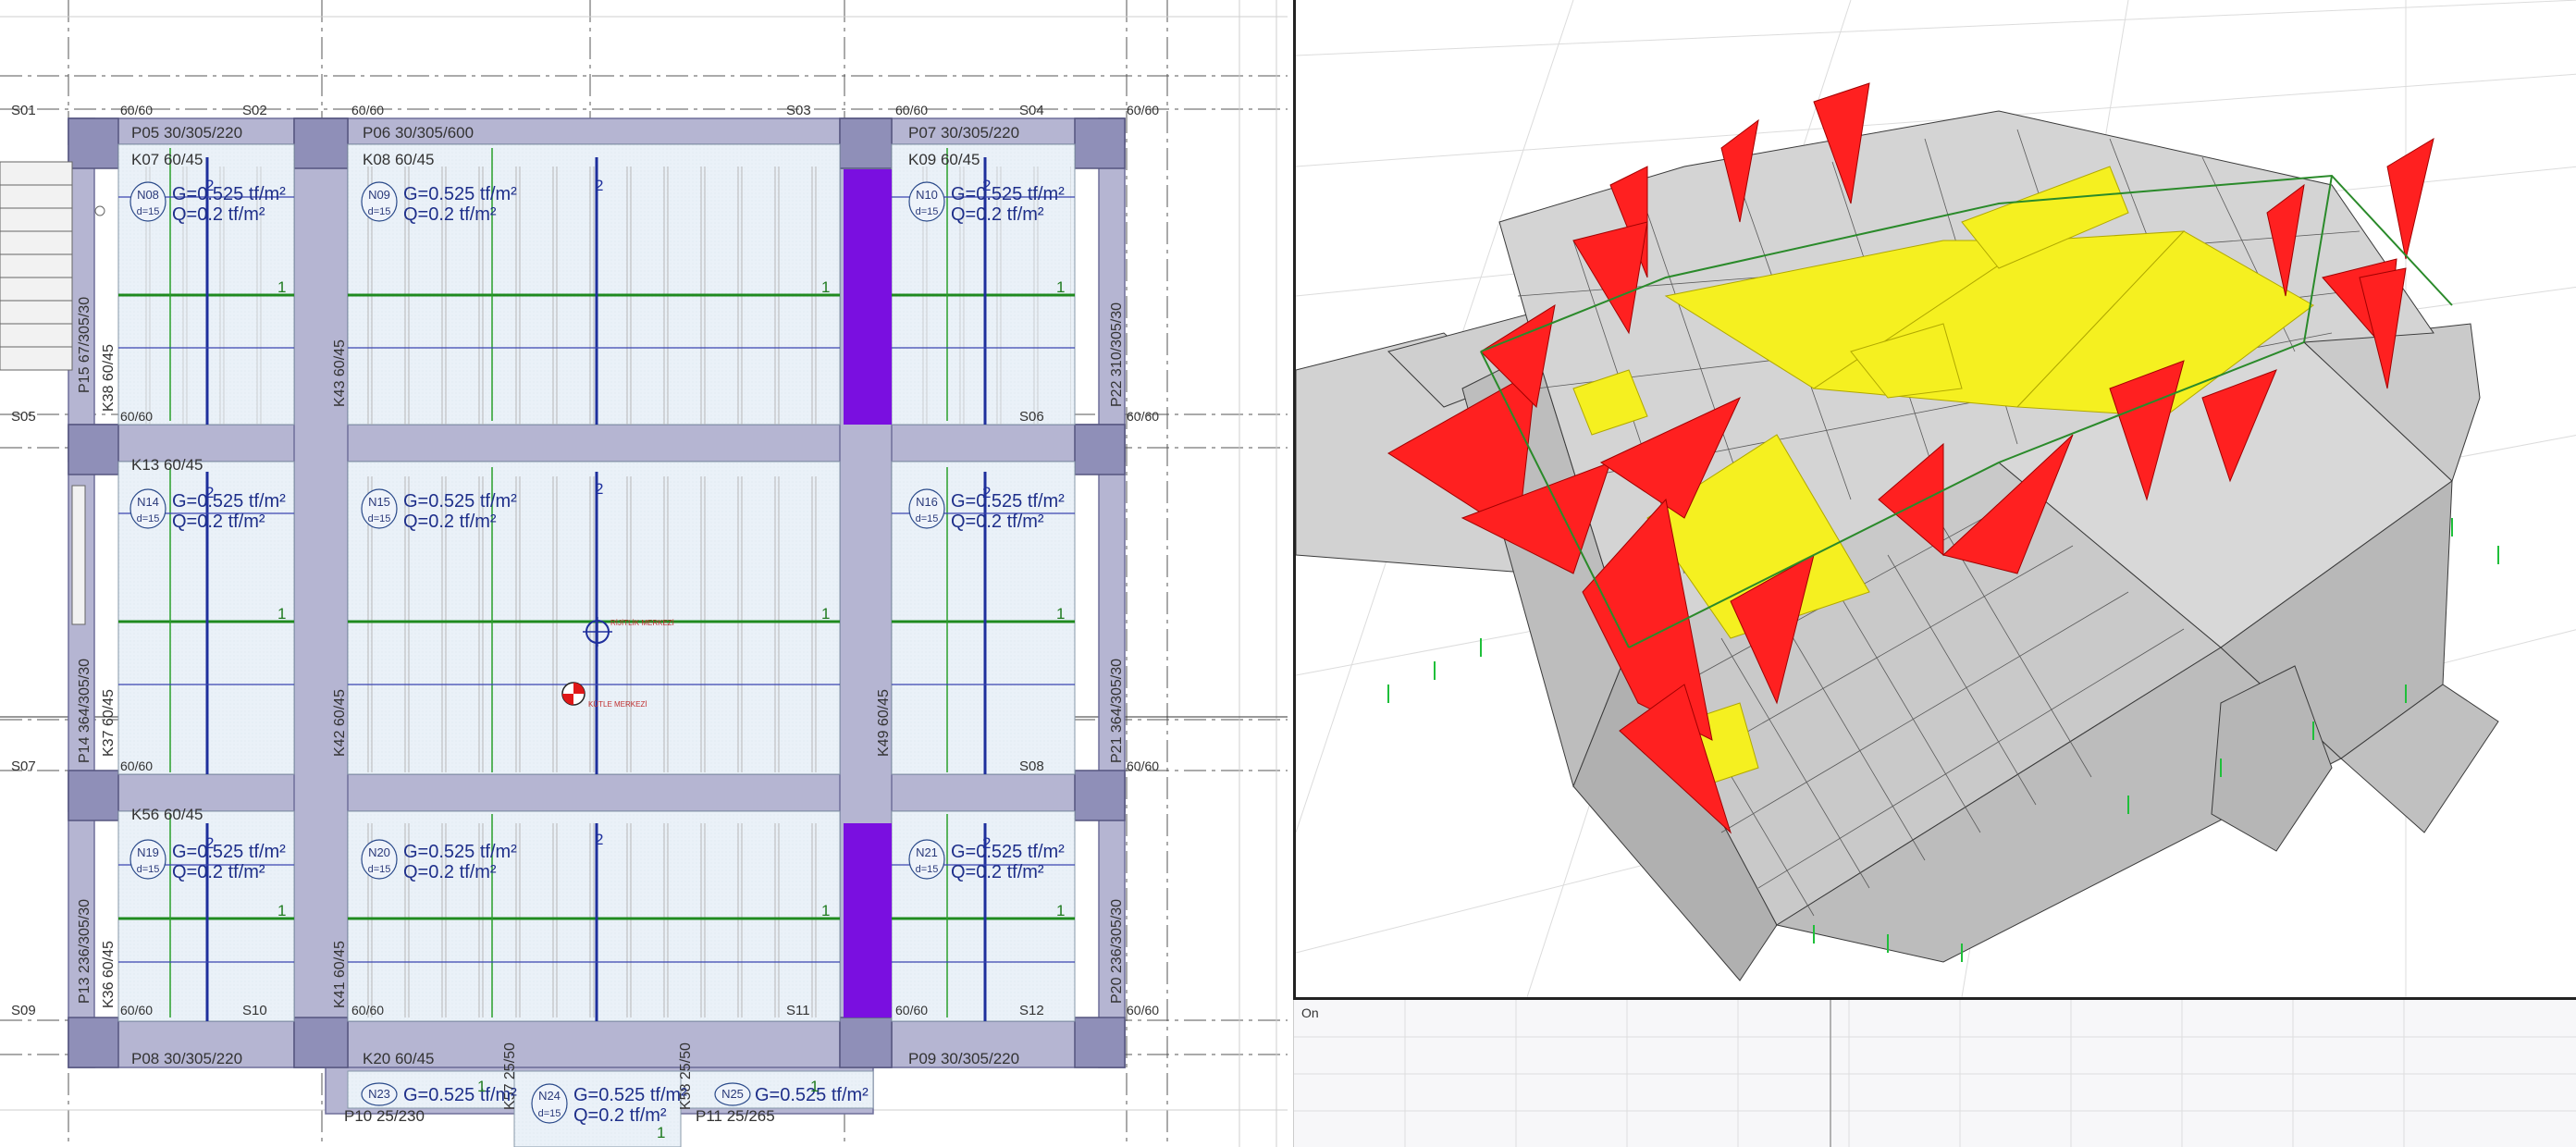  What do you see at coordinates (798, 111) in the screenshot?
I see `axis-label-s03: S03` at bounding box center [798, 111].